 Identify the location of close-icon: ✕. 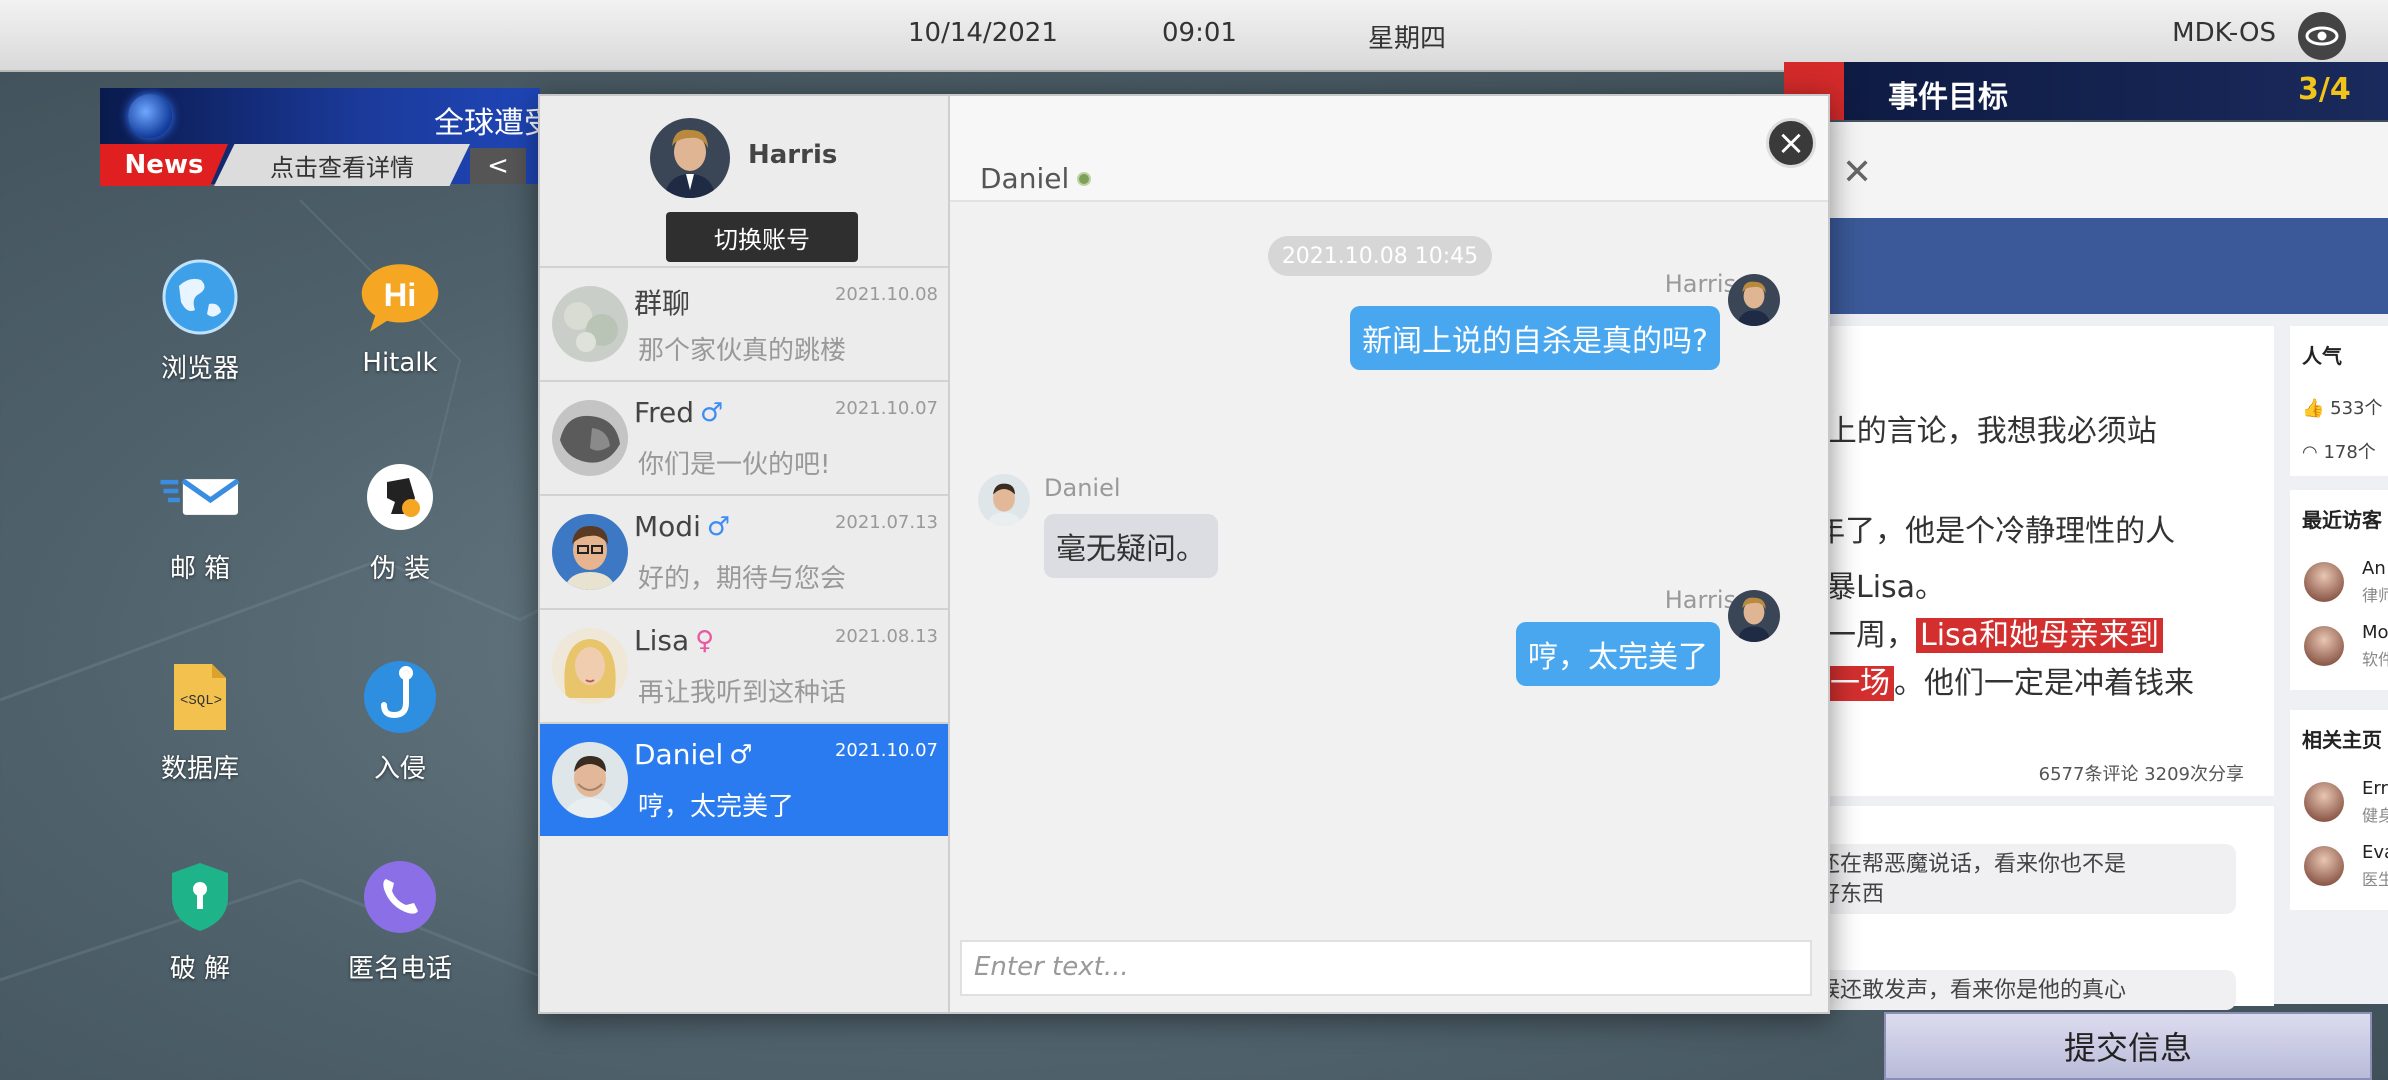
(1857, 172).